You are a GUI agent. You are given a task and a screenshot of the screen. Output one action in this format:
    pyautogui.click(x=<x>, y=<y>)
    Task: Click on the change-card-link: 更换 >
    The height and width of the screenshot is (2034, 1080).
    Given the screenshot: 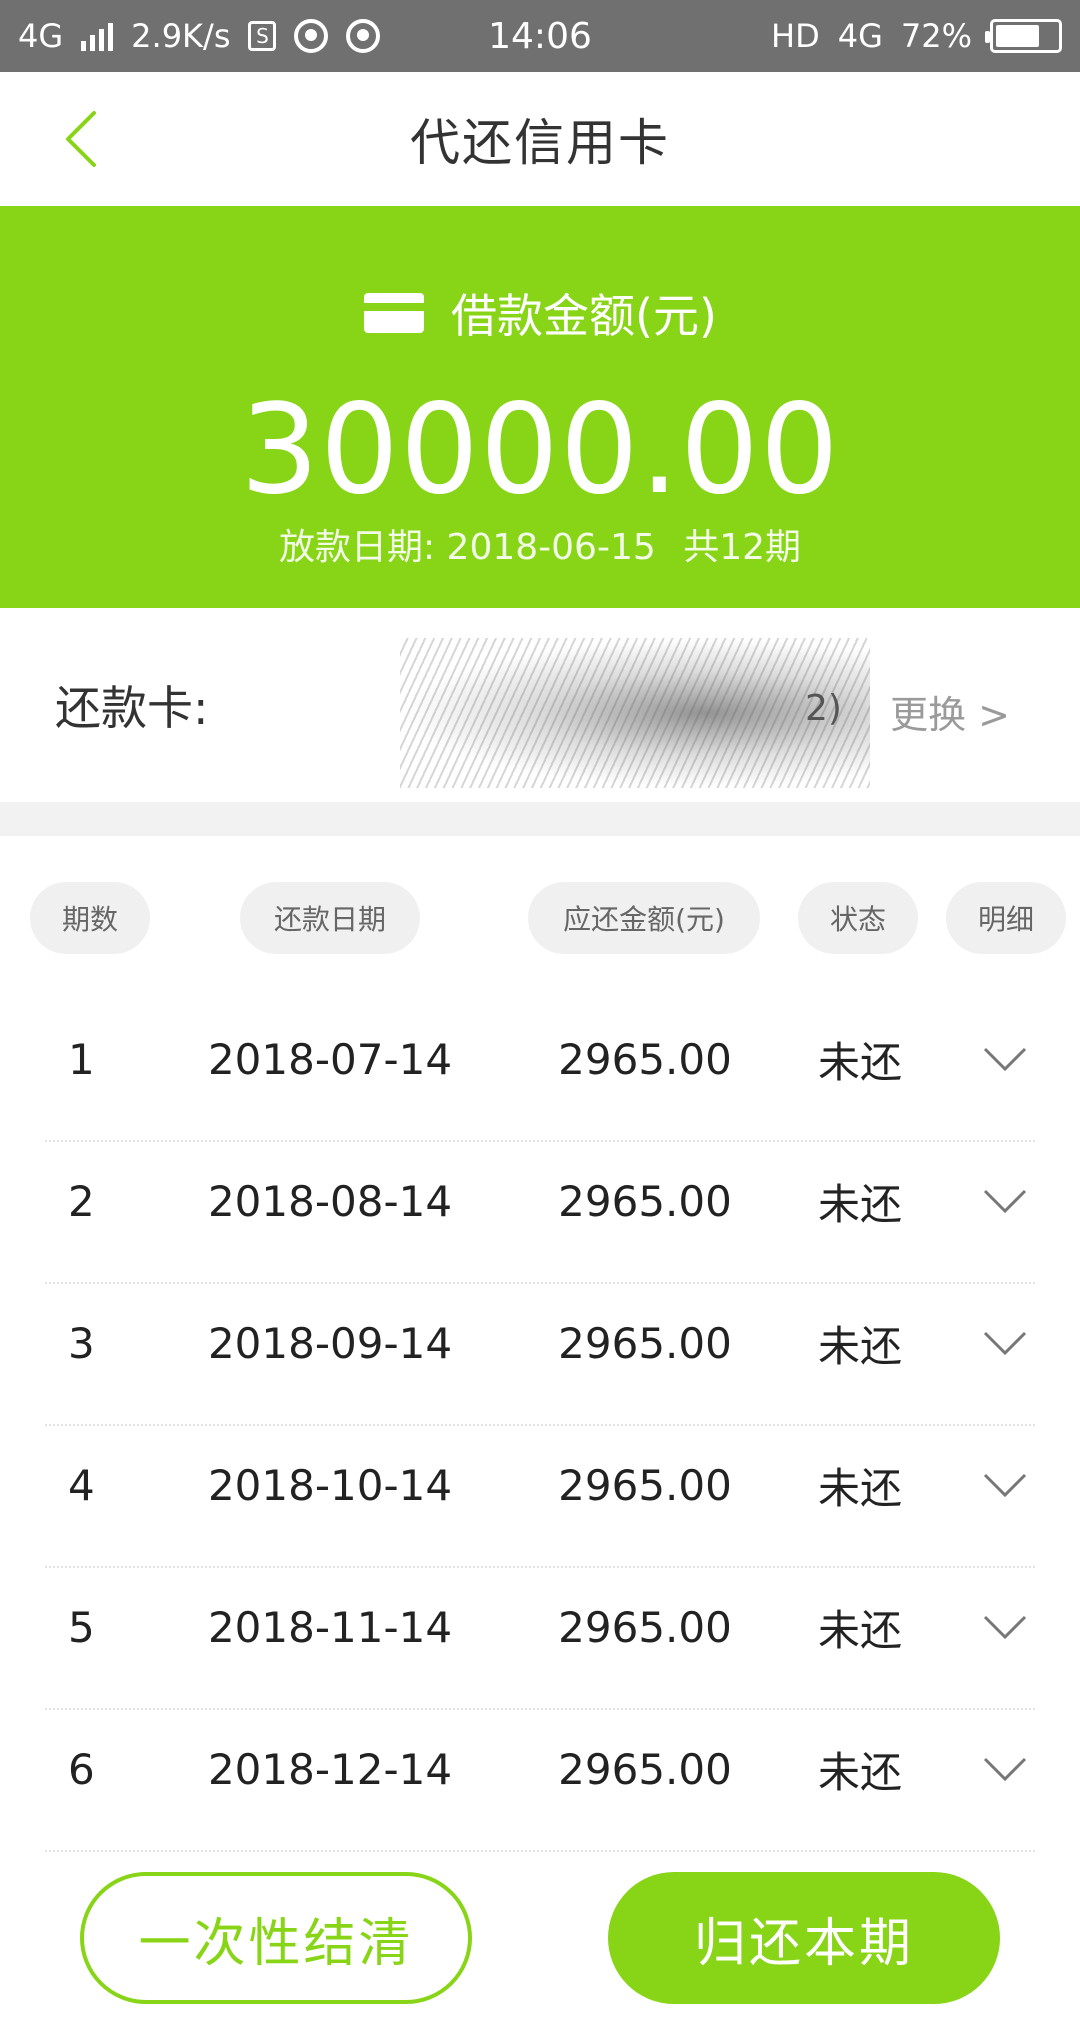 What is the action you would take?
    pyautogui.click(x=950, y=711)
    